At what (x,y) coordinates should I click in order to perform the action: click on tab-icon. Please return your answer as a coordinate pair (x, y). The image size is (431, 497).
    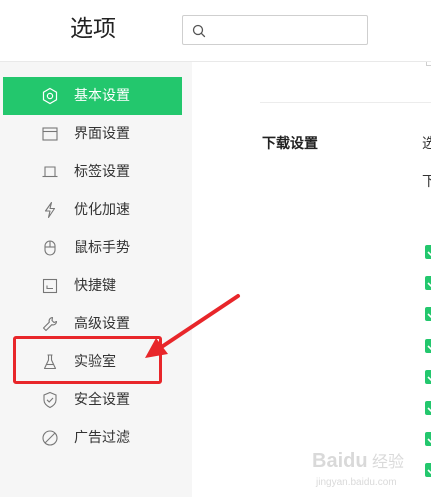
    Looking at the image, I should click on (50, 172).